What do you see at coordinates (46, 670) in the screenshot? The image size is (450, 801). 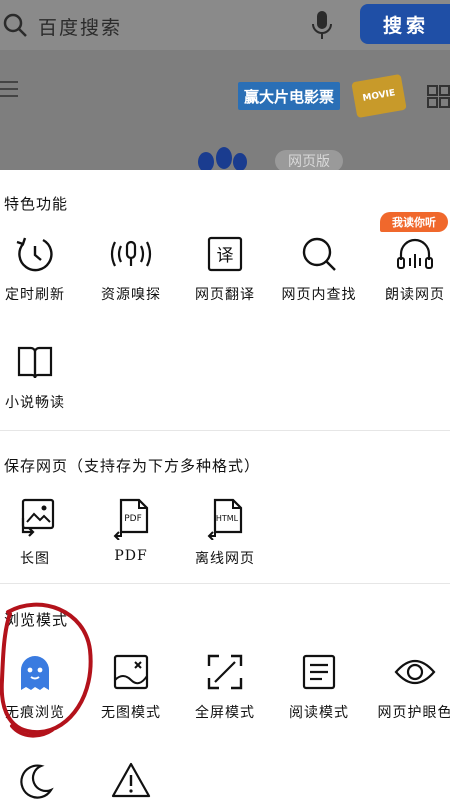 I see `annotation-circle` at bounding box center [46, 670].